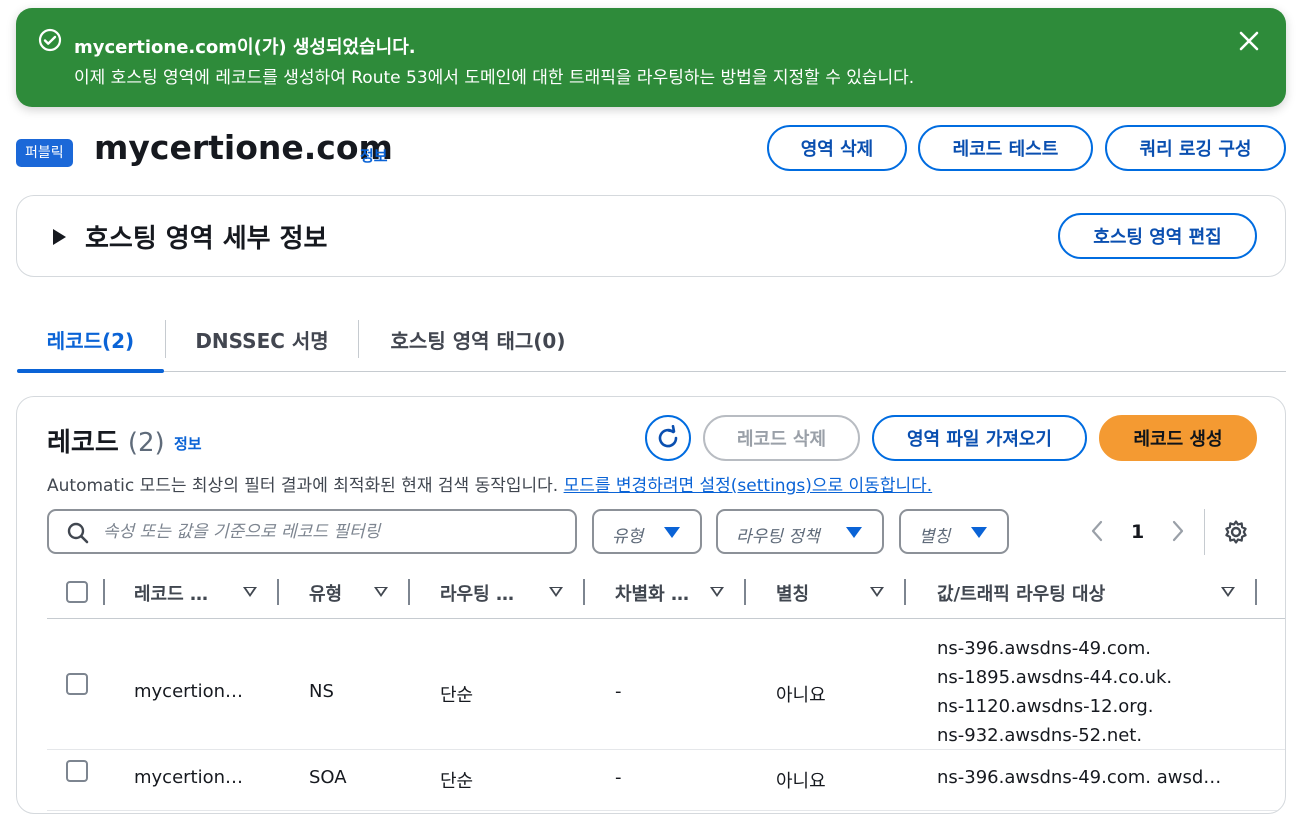 The width and height of the screenshot is (1302, 824). I want to click on check-circle-icon, so click(50, 40).